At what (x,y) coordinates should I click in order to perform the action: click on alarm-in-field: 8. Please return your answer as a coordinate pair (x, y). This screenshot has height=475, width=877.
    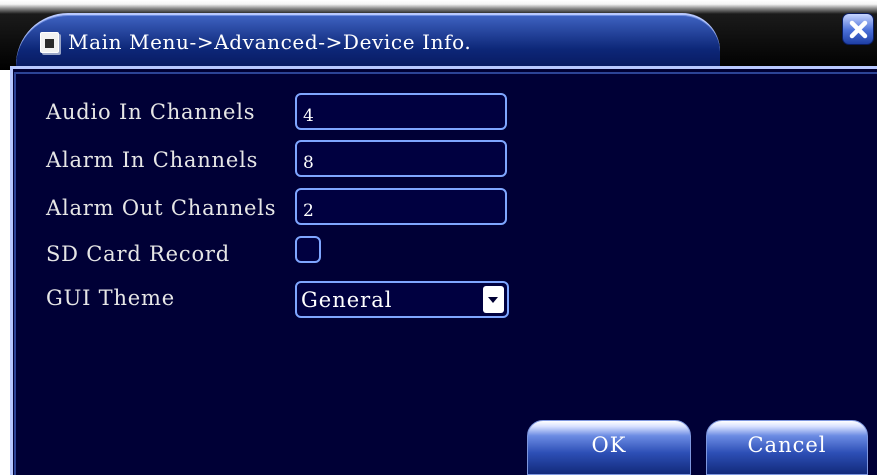
    Looking at the image, I should click on (401, 158).